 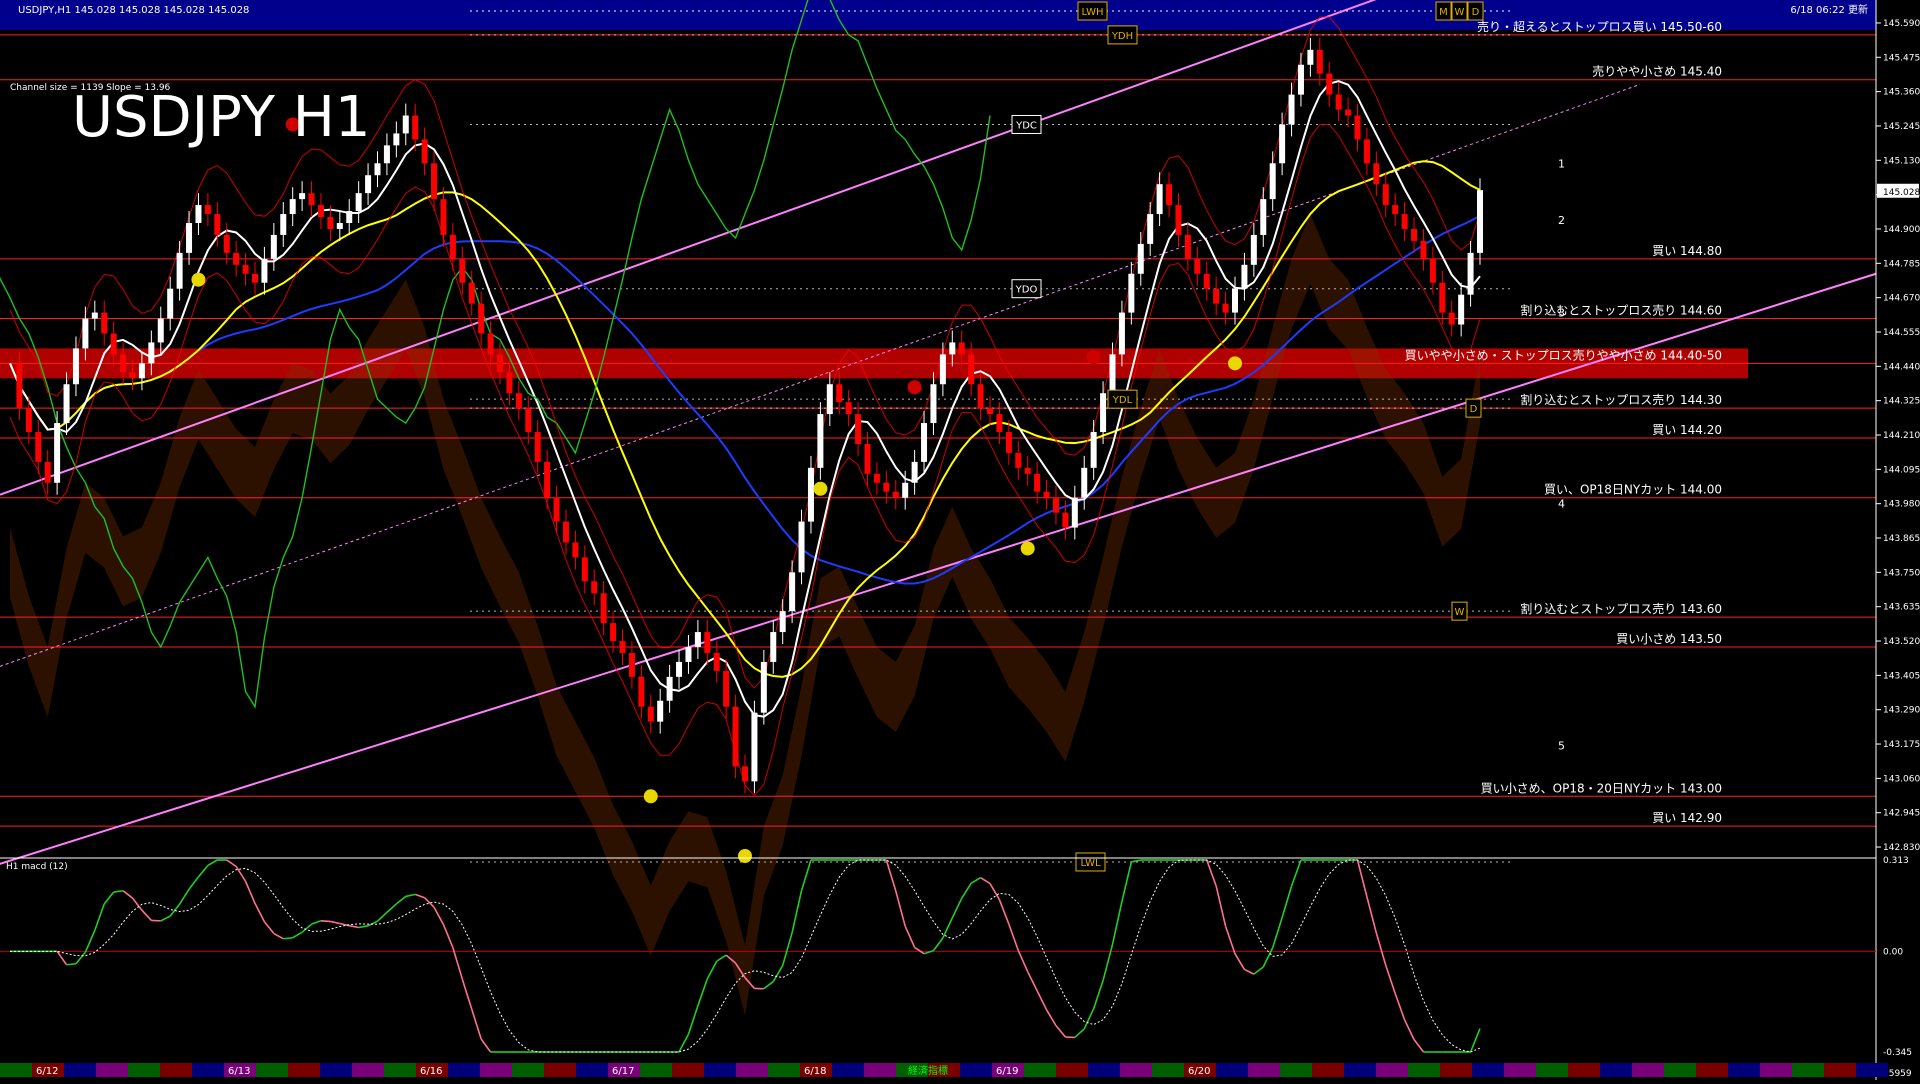 I want to click on axis-tick-label: 144.900, so click(x=1901, y=230).